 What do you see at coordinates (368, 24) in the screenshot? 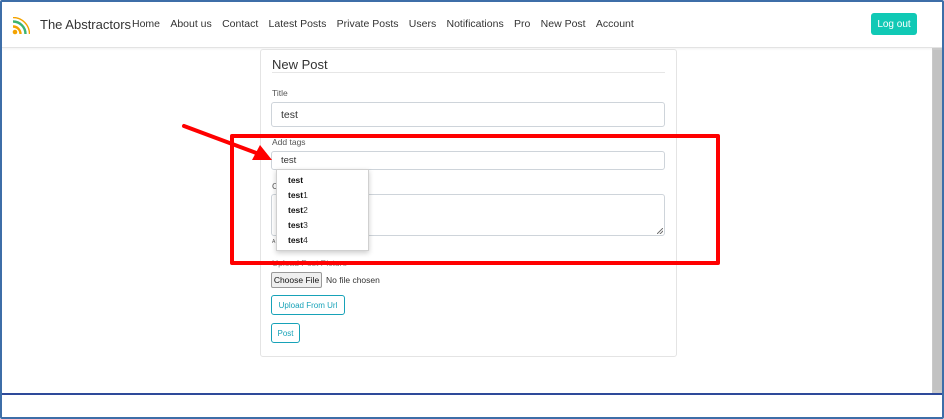
I see `nav-private-posts: Private Posts` at bounding box center [368, 24].